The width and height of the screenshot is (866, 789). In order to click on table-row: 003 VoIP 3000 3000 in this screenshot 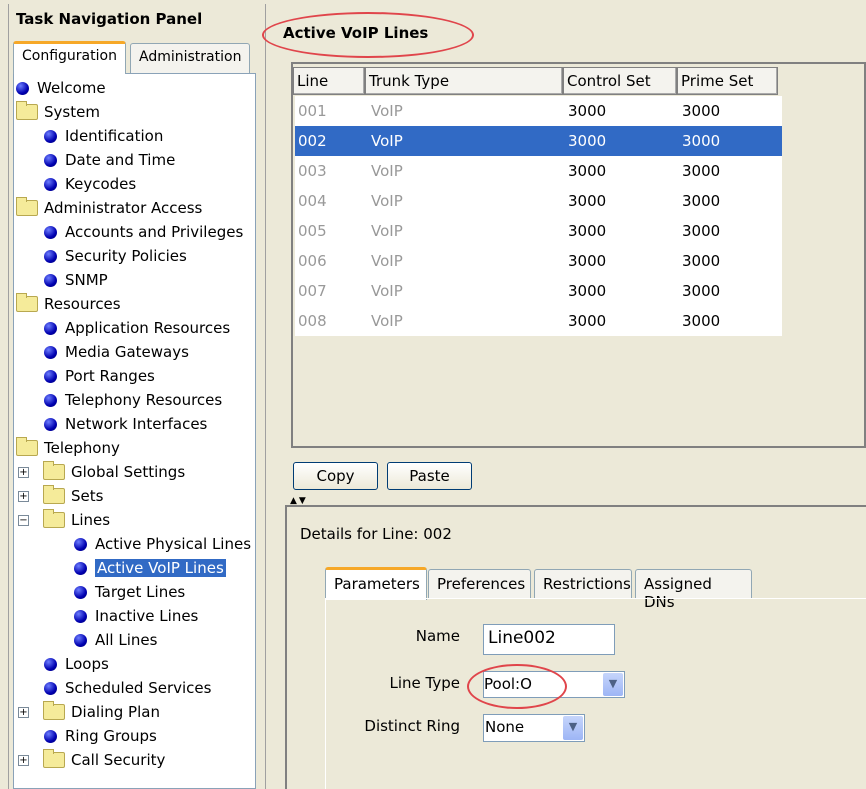, I will do `click(538, 171)`.